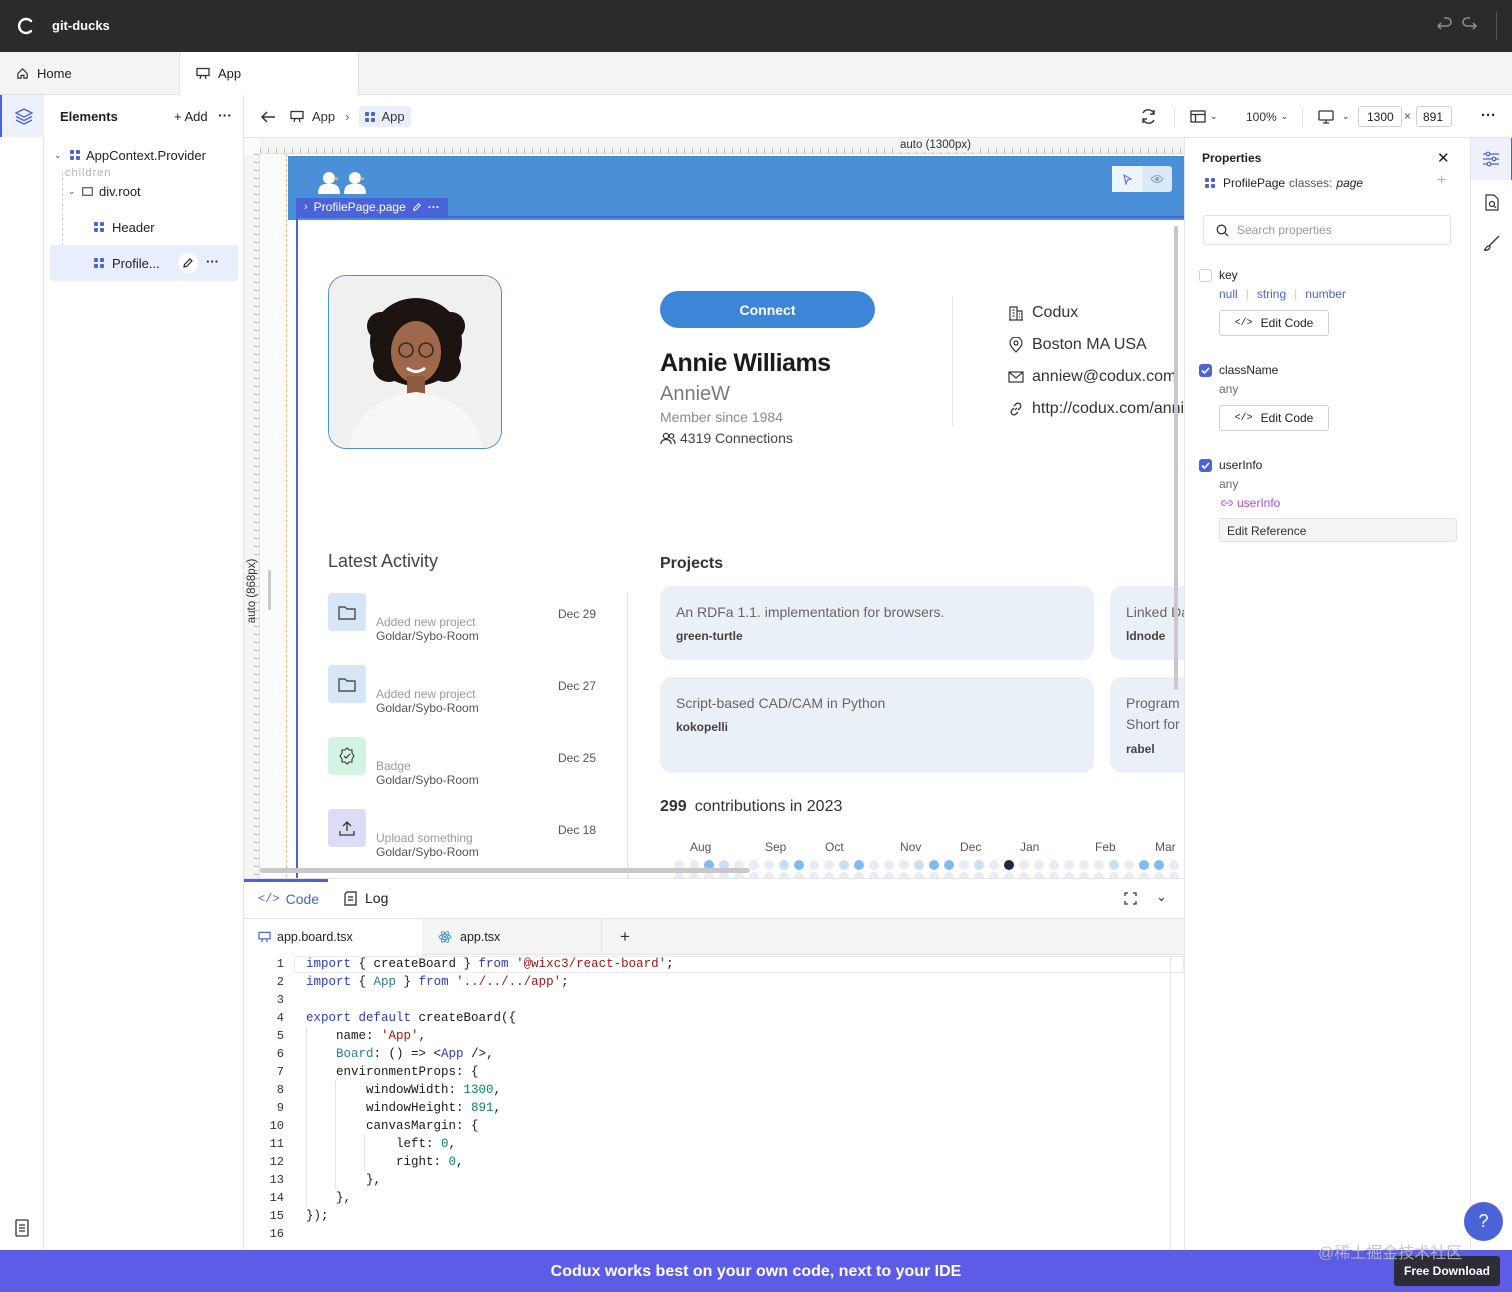 This screenshot has width=1512, height=1292. Describe the element at coordinates (323, 116) in the screenshot. I see `breadcrumb-item-board: App` at that location.